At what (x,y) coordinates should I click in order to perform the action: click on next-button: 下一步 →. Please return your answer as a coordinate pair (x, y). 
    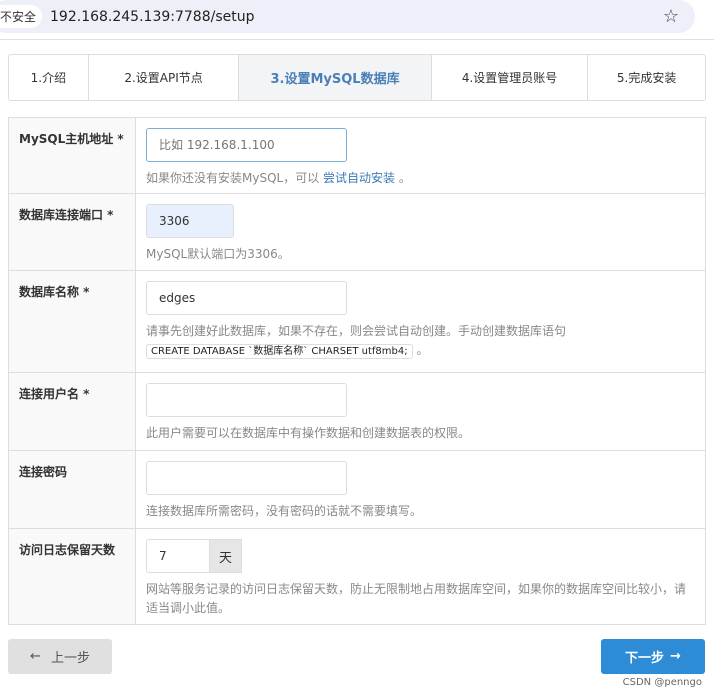
    Looking at the image, I should click on (653, 656).